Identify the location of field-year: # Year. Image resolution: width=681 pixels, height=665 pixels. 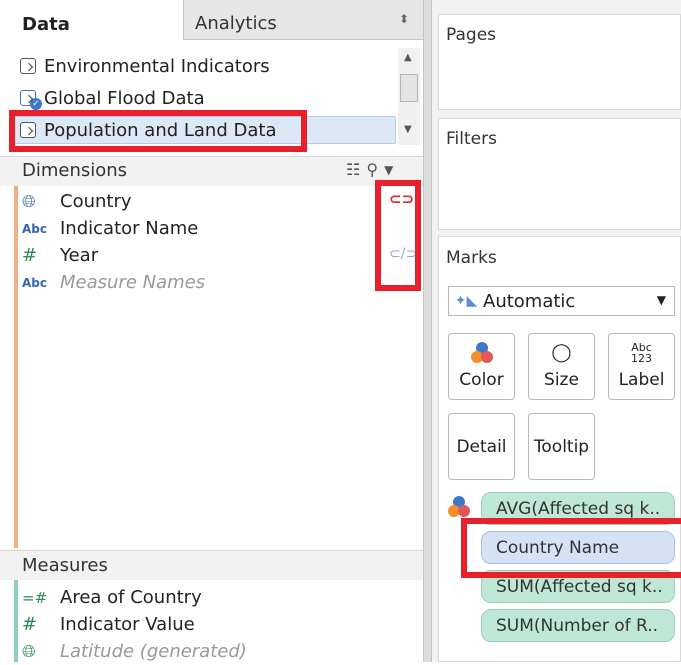
(60, 255).